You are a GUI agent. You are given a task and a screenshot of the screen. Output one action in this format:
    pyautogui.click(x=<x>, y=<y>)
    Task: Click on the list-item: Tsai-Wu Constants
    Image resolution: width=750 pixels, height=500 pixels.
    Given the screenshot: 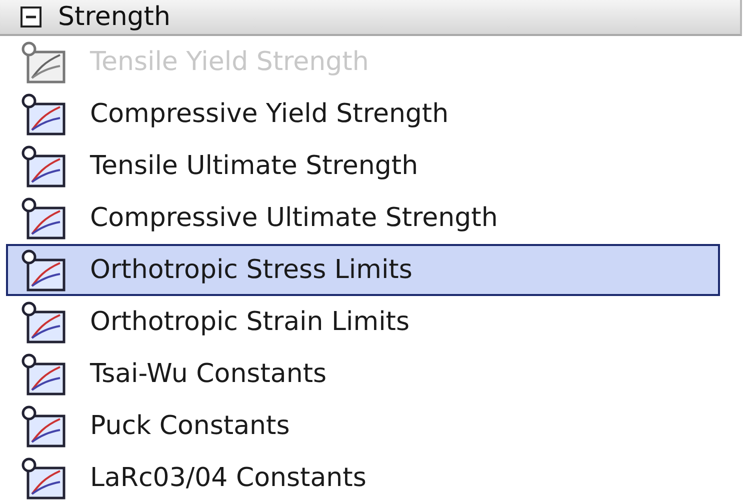 What is the action you would take?
    pyautogui.click(x=363, y=374)
    